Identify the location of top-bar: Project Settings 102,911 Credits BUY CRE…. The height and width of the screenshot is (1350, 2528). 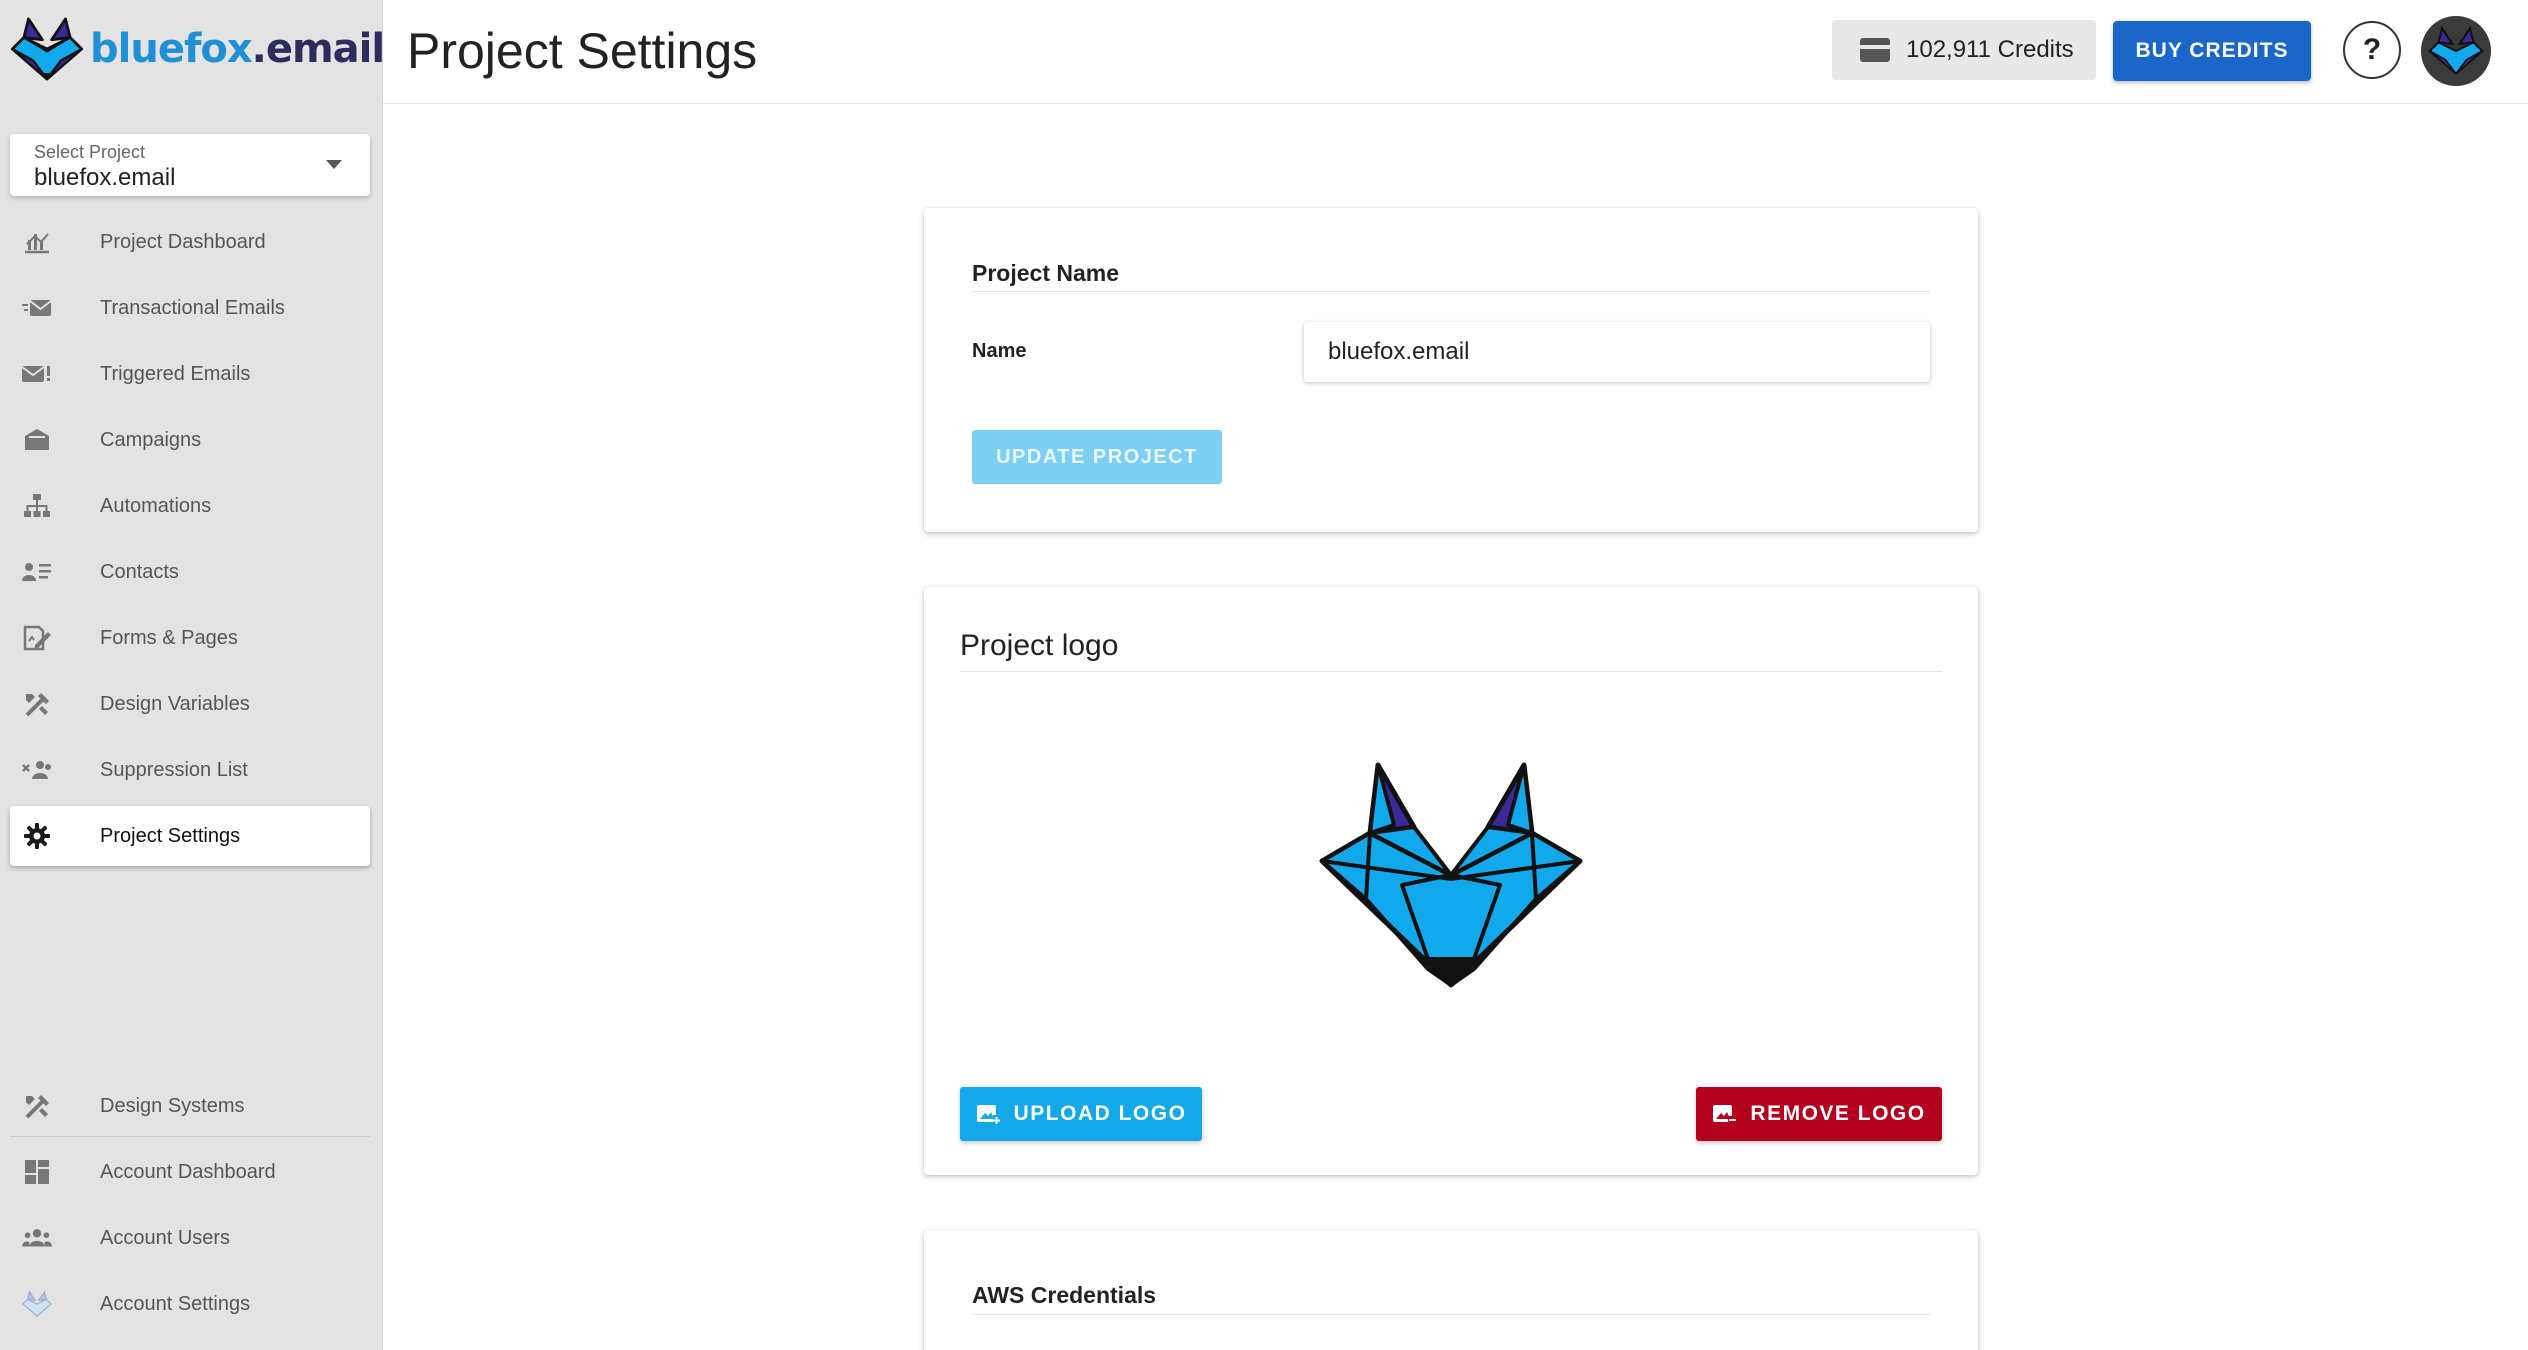
(1455, 52).